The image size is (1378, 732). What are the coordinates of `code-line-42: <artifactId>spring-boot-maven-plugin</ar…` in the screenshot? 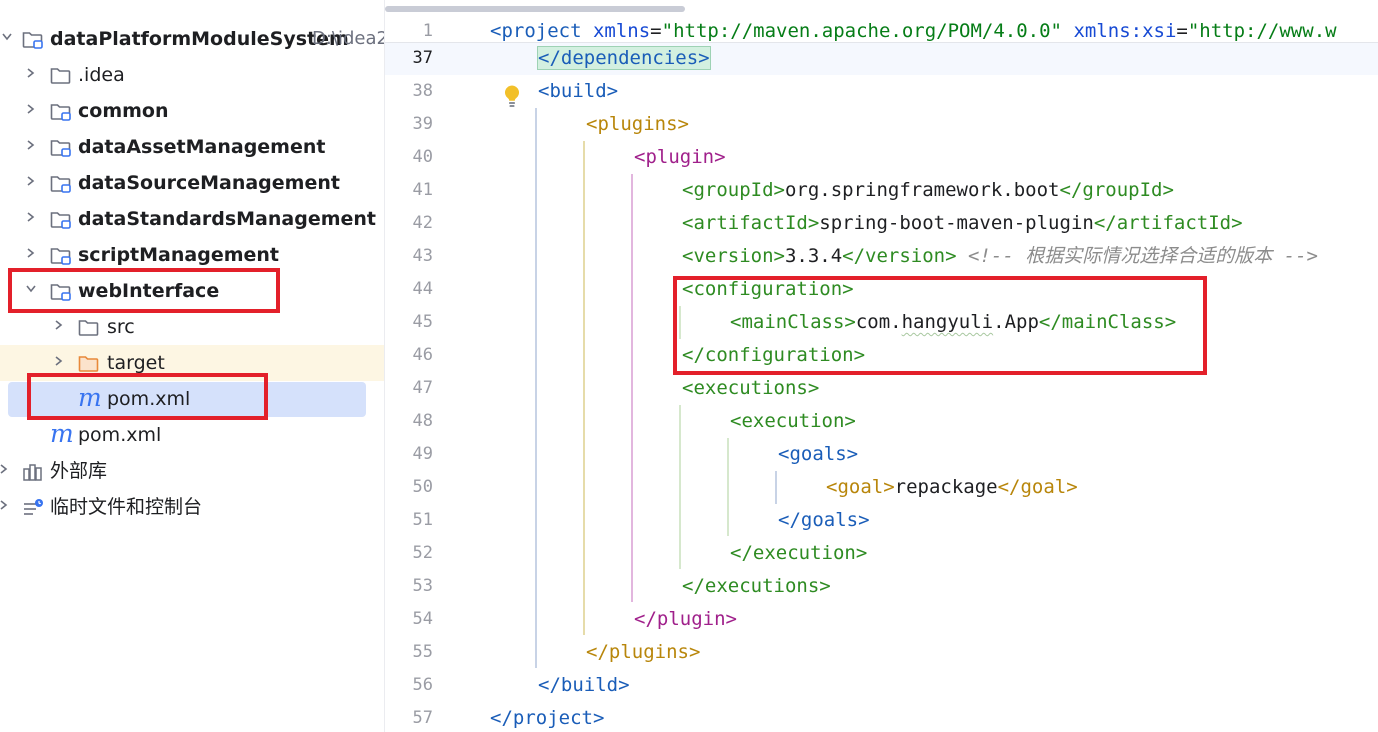 It's located at (962, 223).